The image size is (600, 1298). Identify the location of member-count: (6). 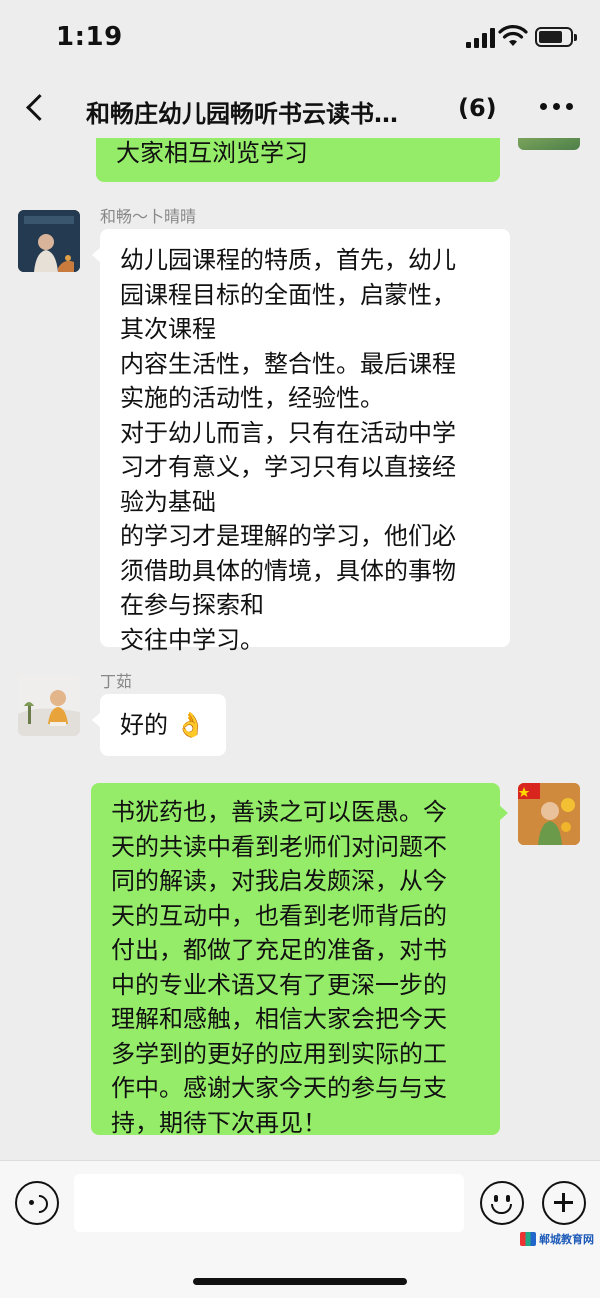
(477, 108).